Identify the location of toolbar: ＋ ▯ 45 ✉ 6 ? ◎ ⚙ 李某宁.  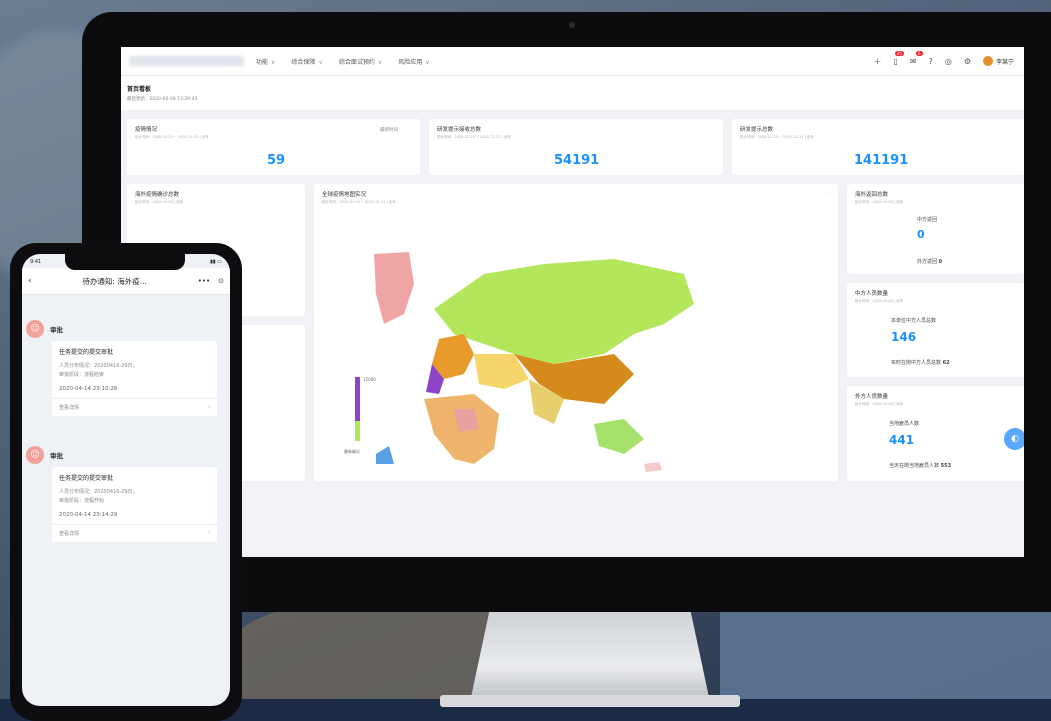
(943, 58).